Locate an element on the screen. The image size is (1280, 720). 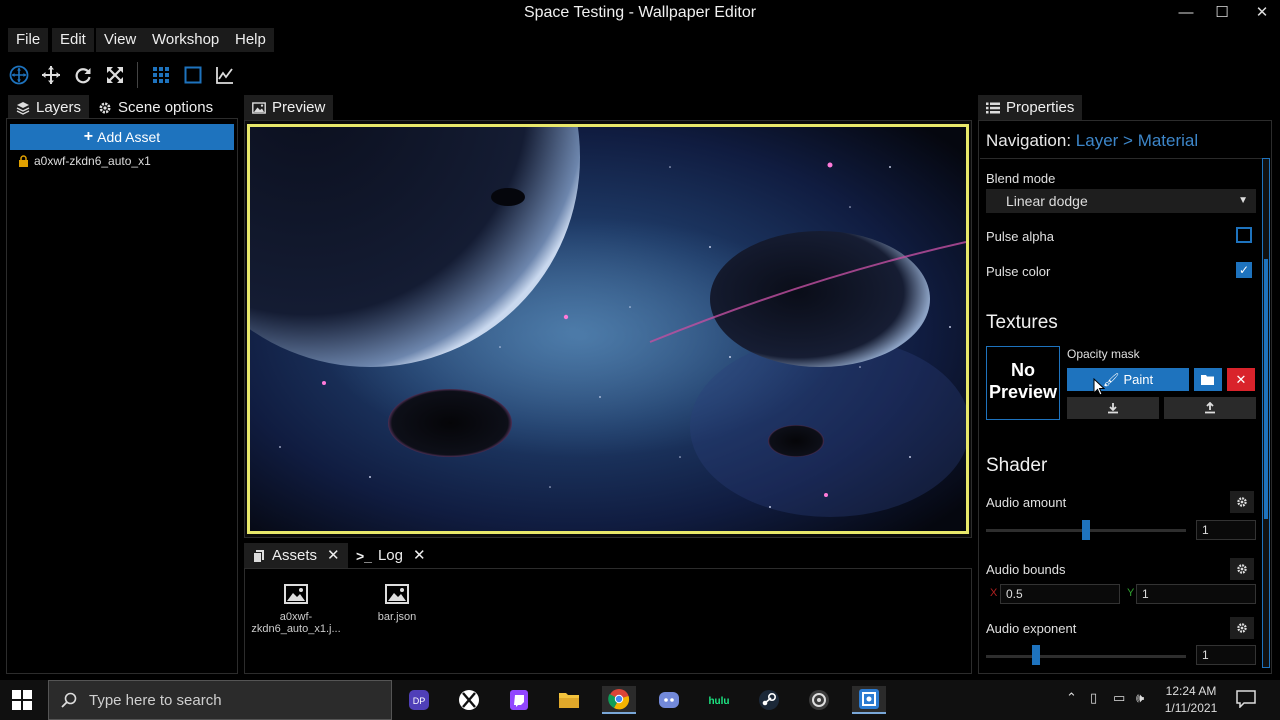
layer-item: a0xwf-zkdn6_auto_x1 is located at coordinates (84, 161).